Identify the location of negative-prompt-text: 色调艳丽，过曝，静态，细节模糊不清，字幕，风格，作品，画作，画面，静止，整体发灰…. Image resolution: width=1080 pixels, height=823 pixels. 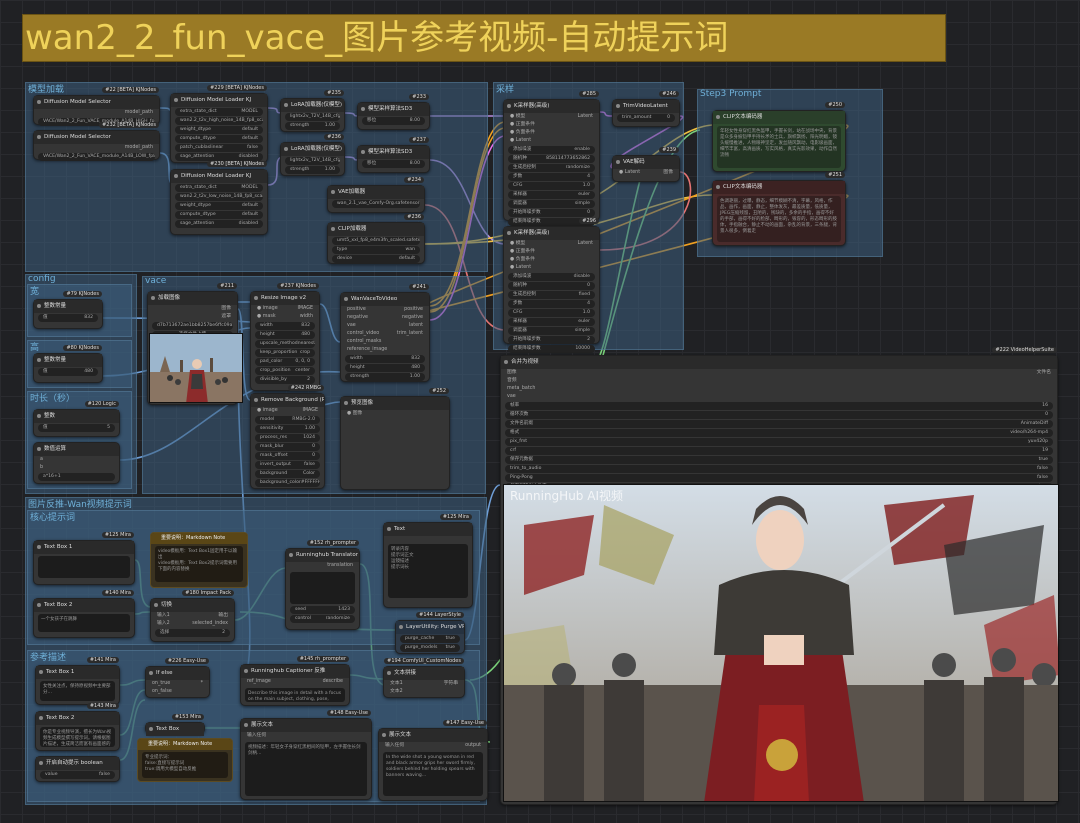
(779, 219).